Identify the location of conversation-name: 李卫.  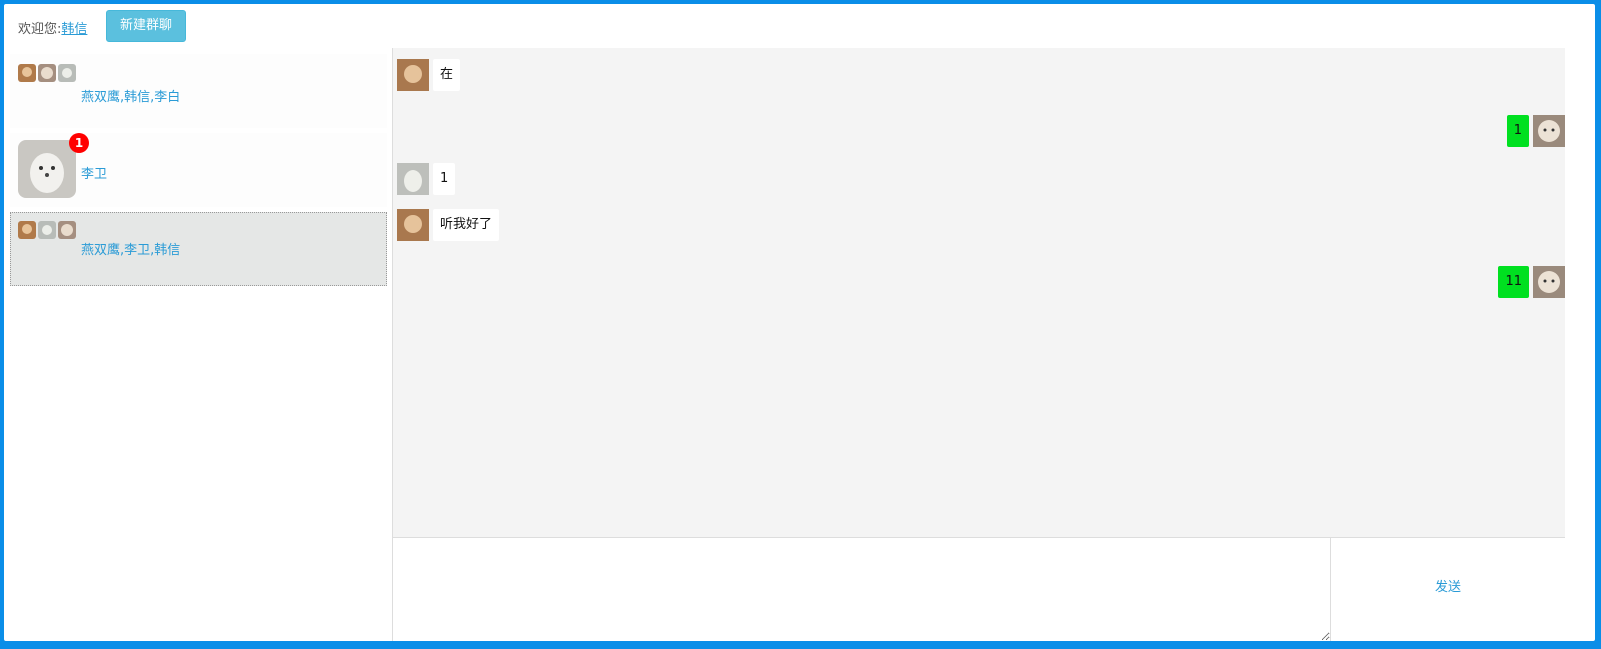
(94, 174).